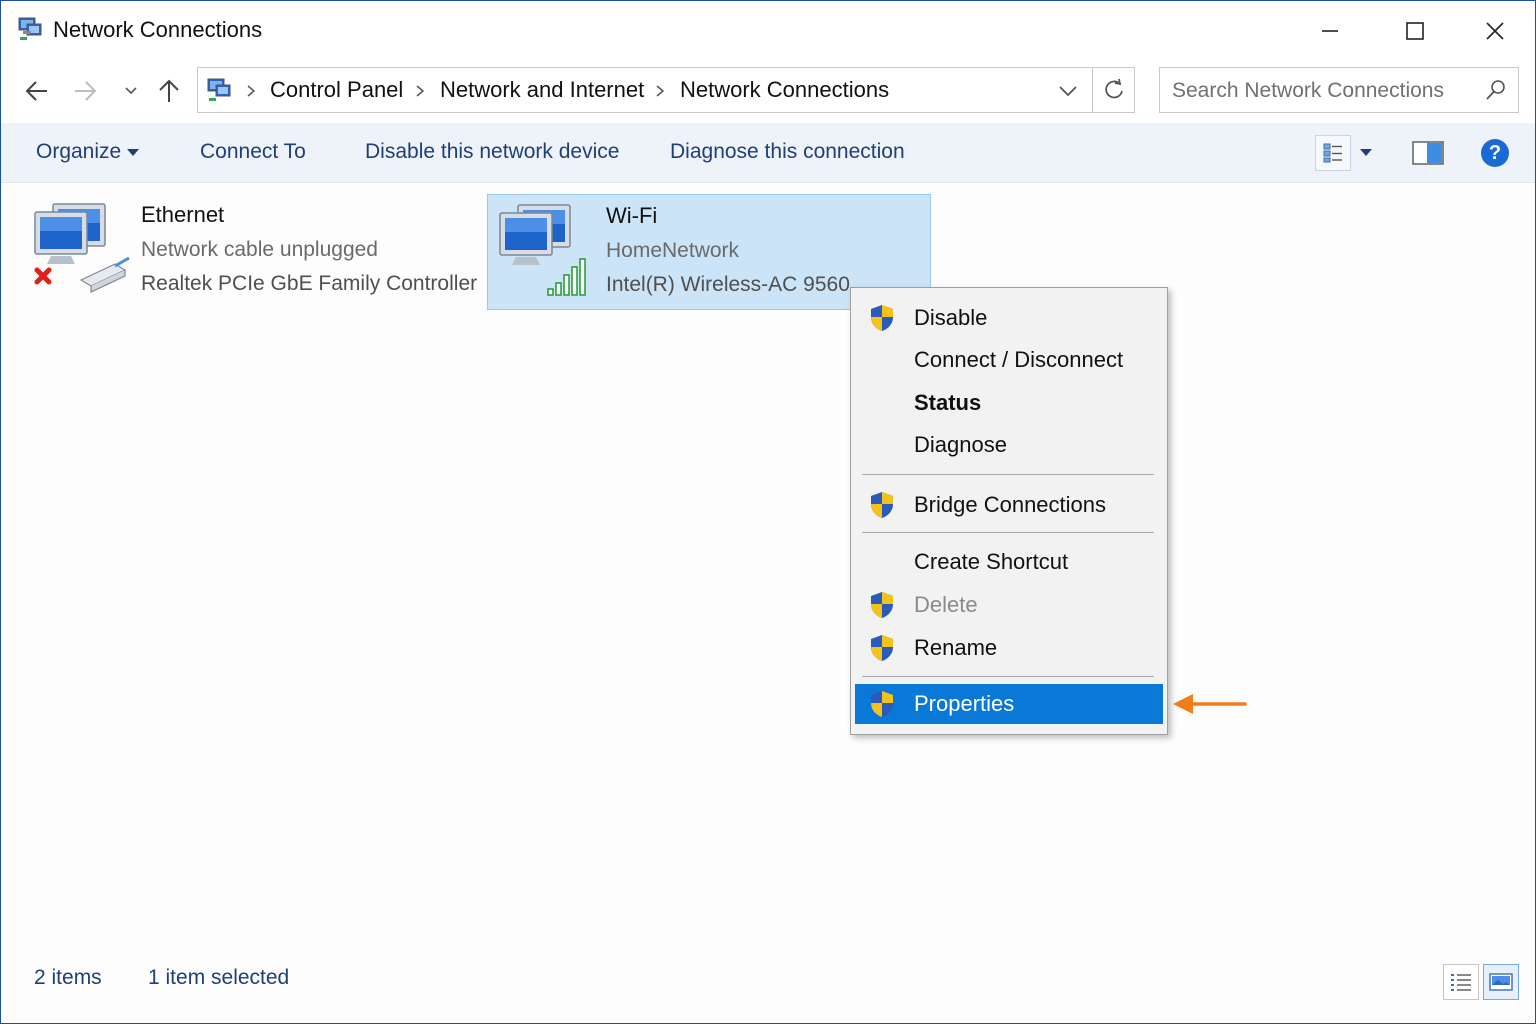  I want to click on breadcrumb-network-and-internet: Network and Internet, so click(542, 90).